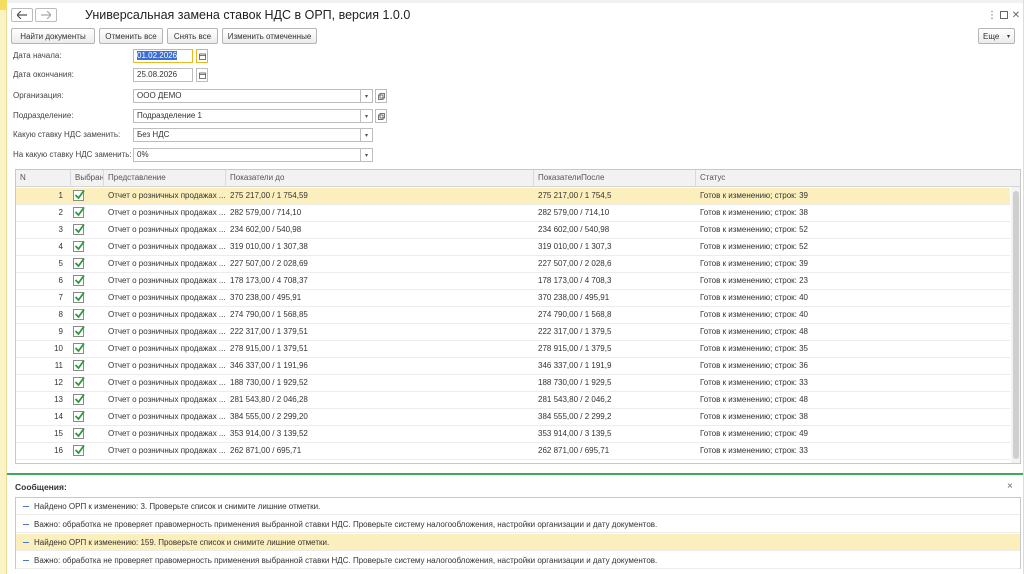 Image resolution: width=1024 pixels, height=574 pixels. I want to click on column-header-after: ПоказателиПосле, so click(615, 178).